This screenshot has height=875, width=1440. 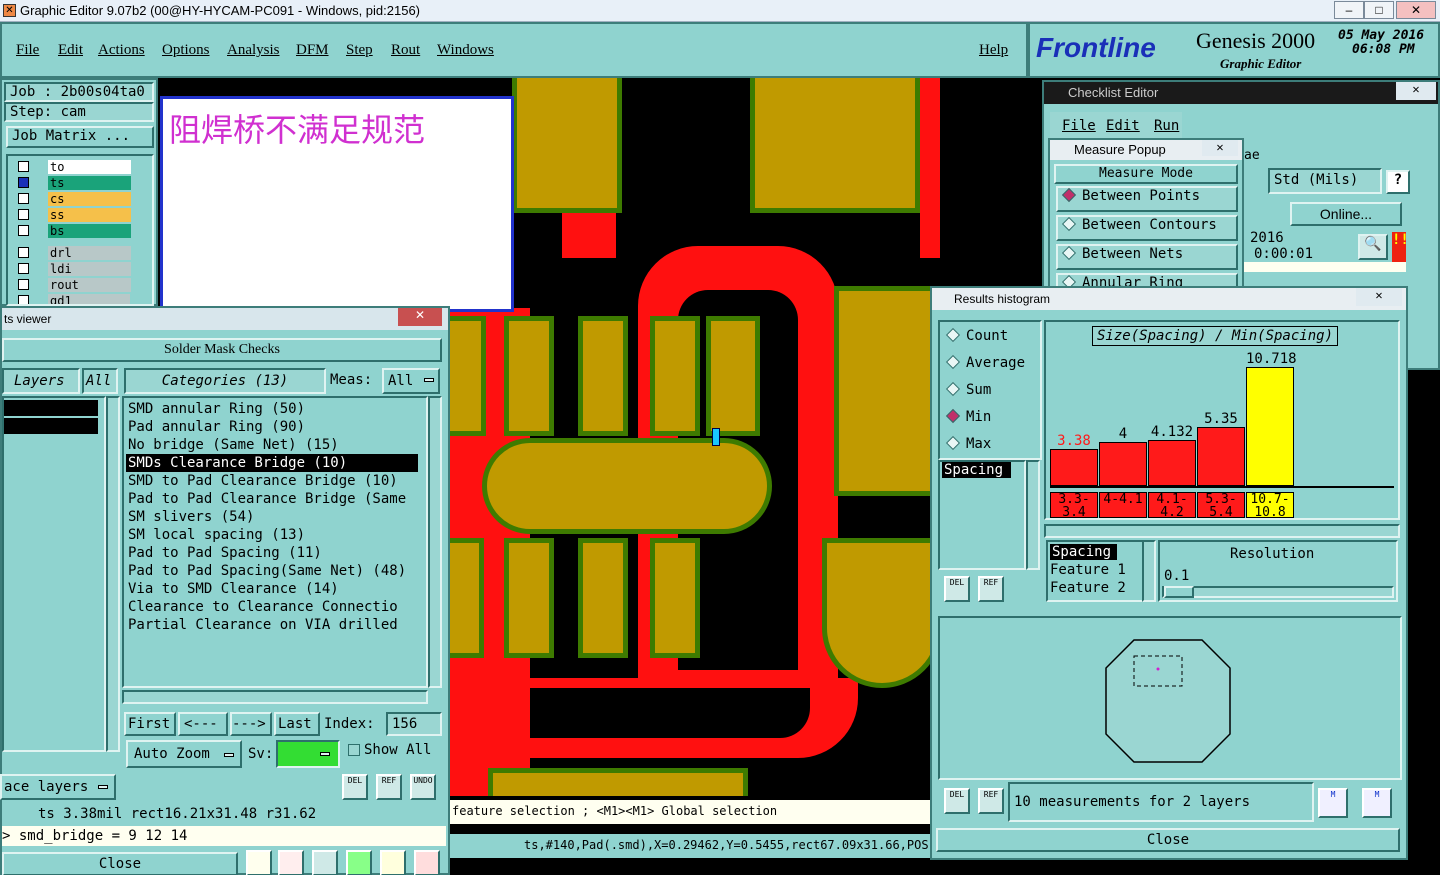 I want to click on checklist-menu-run: Run, so click(x=1166, y=126).